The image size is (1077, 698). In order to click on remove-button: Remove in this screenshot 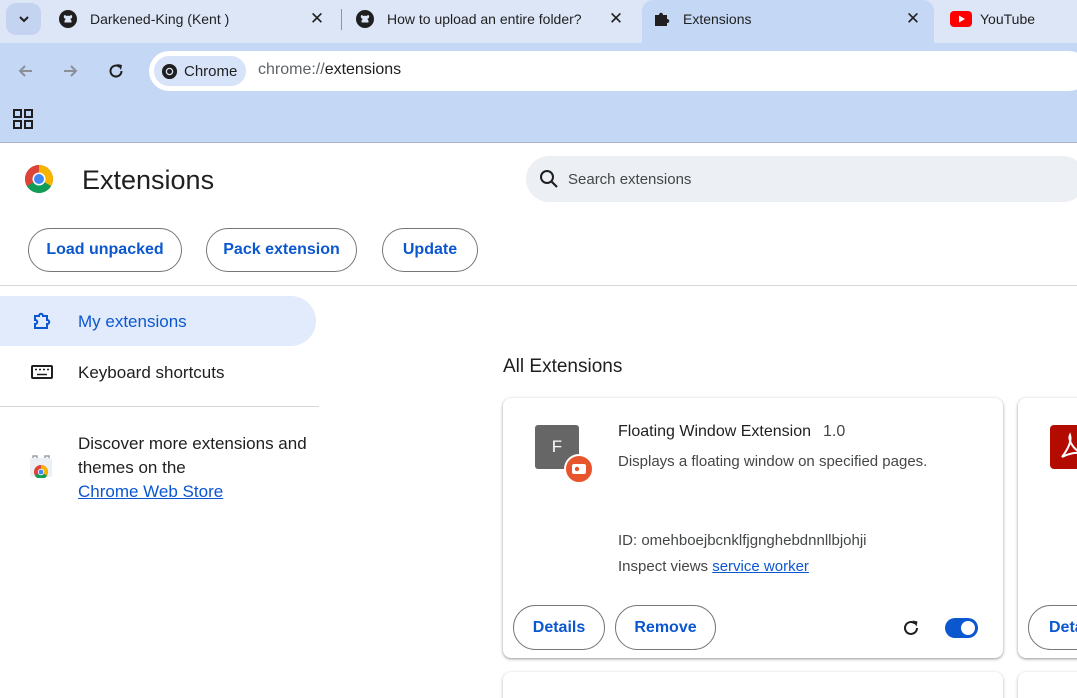, I will do `click(665, 627)`.